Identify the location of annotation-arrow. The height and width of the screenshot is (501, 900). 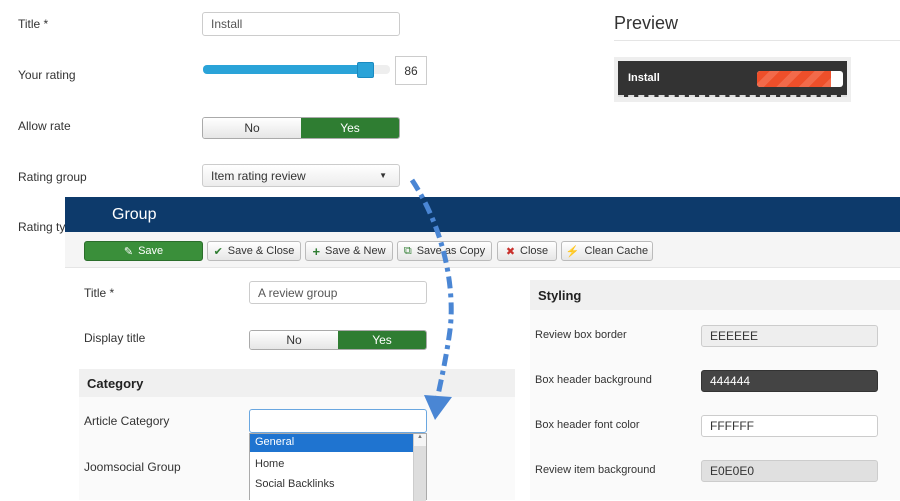
(431, 299).